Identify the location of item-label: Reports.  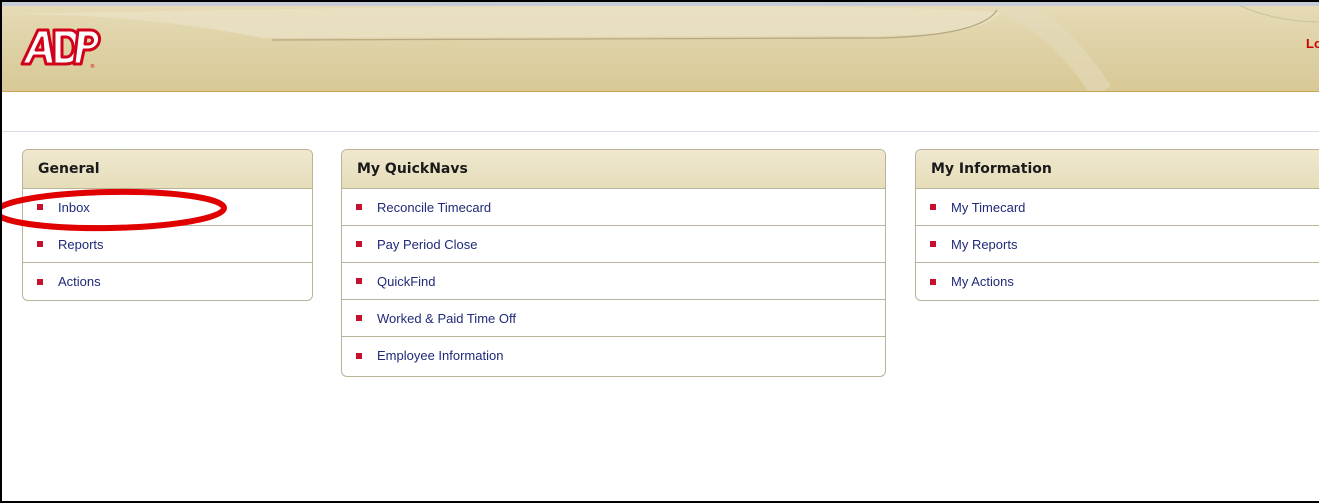
(81, 244).